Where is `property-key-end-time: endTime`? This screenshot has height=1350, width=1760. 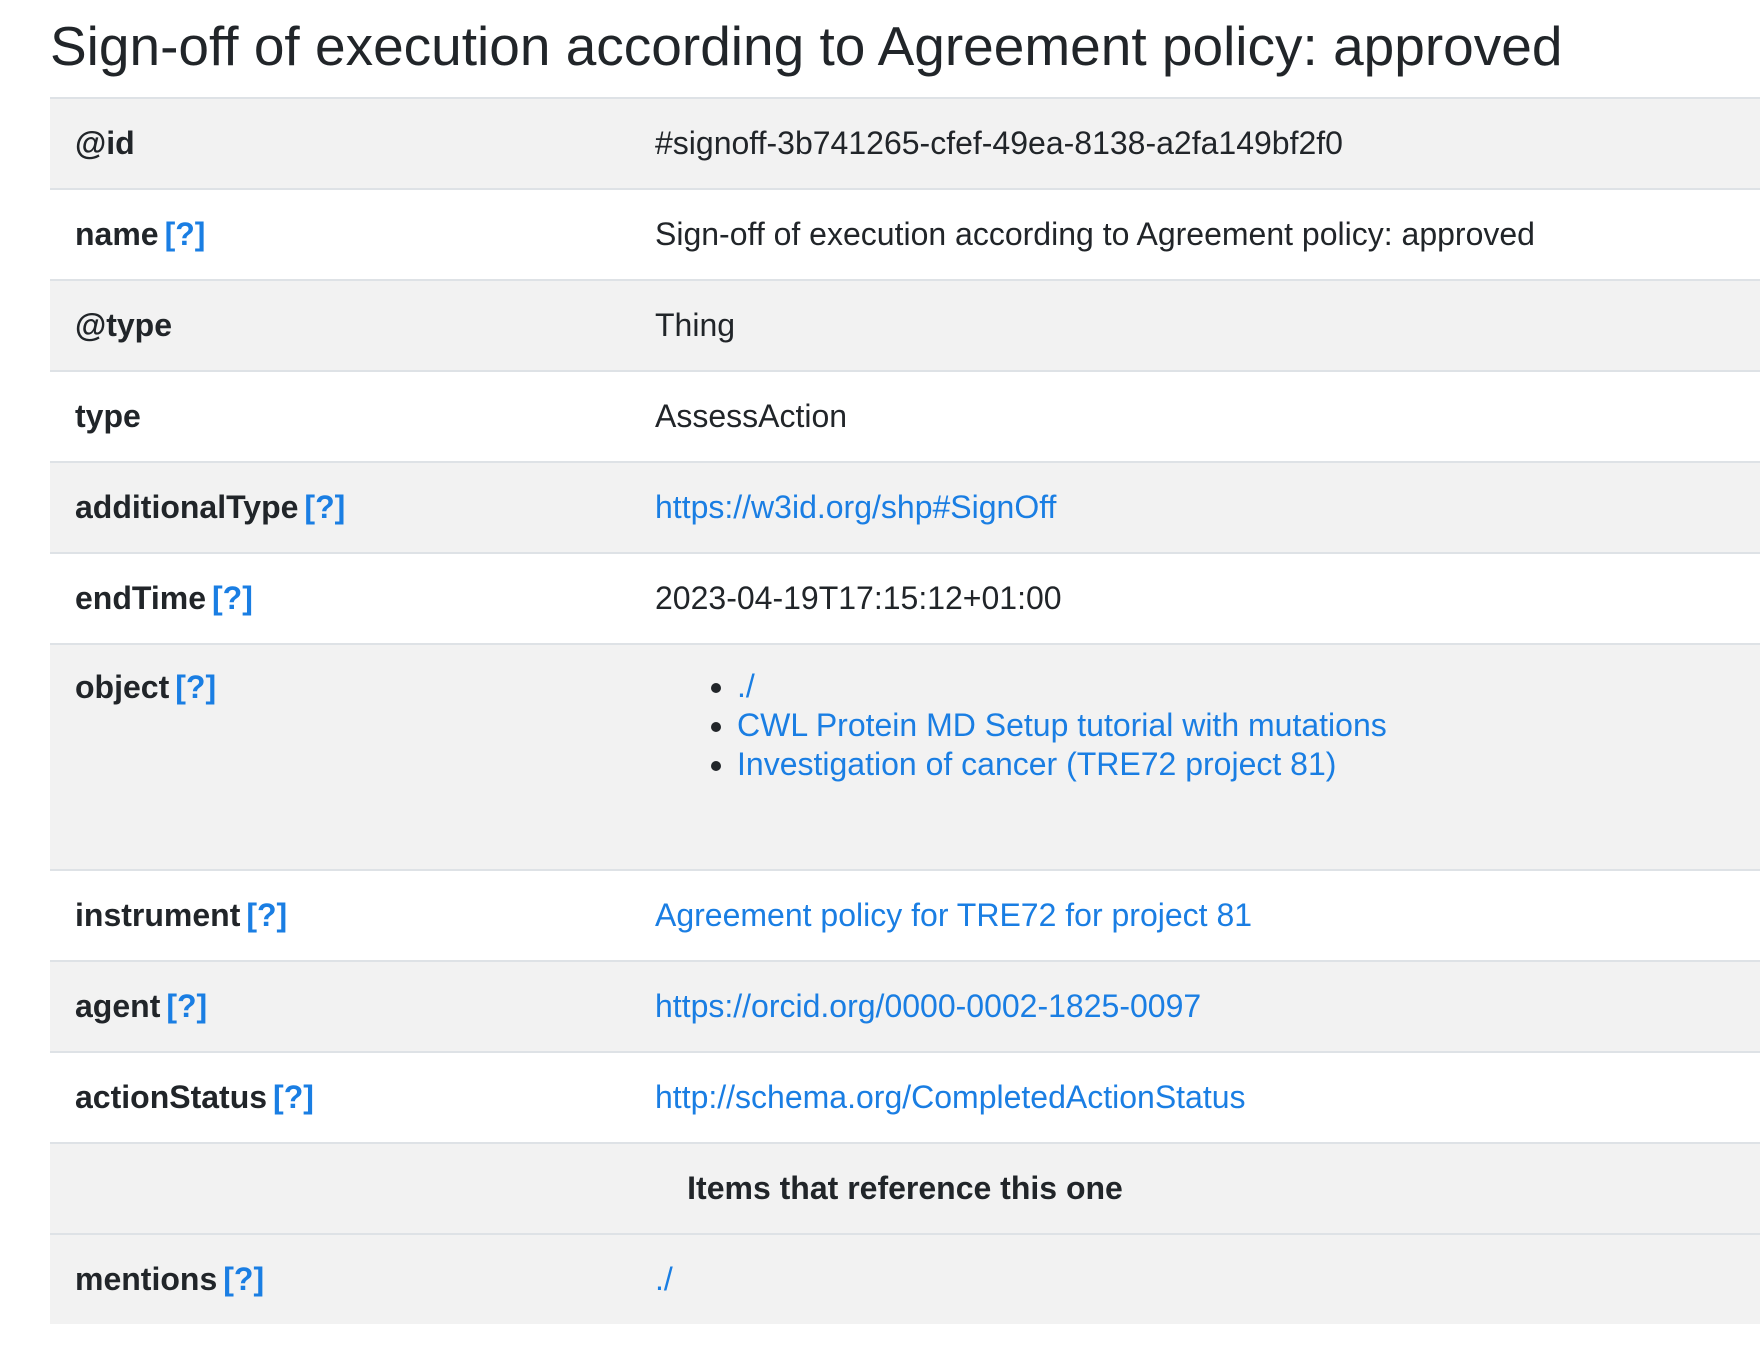
property-key-end-time: endTime is located at coordinates (140, 598).